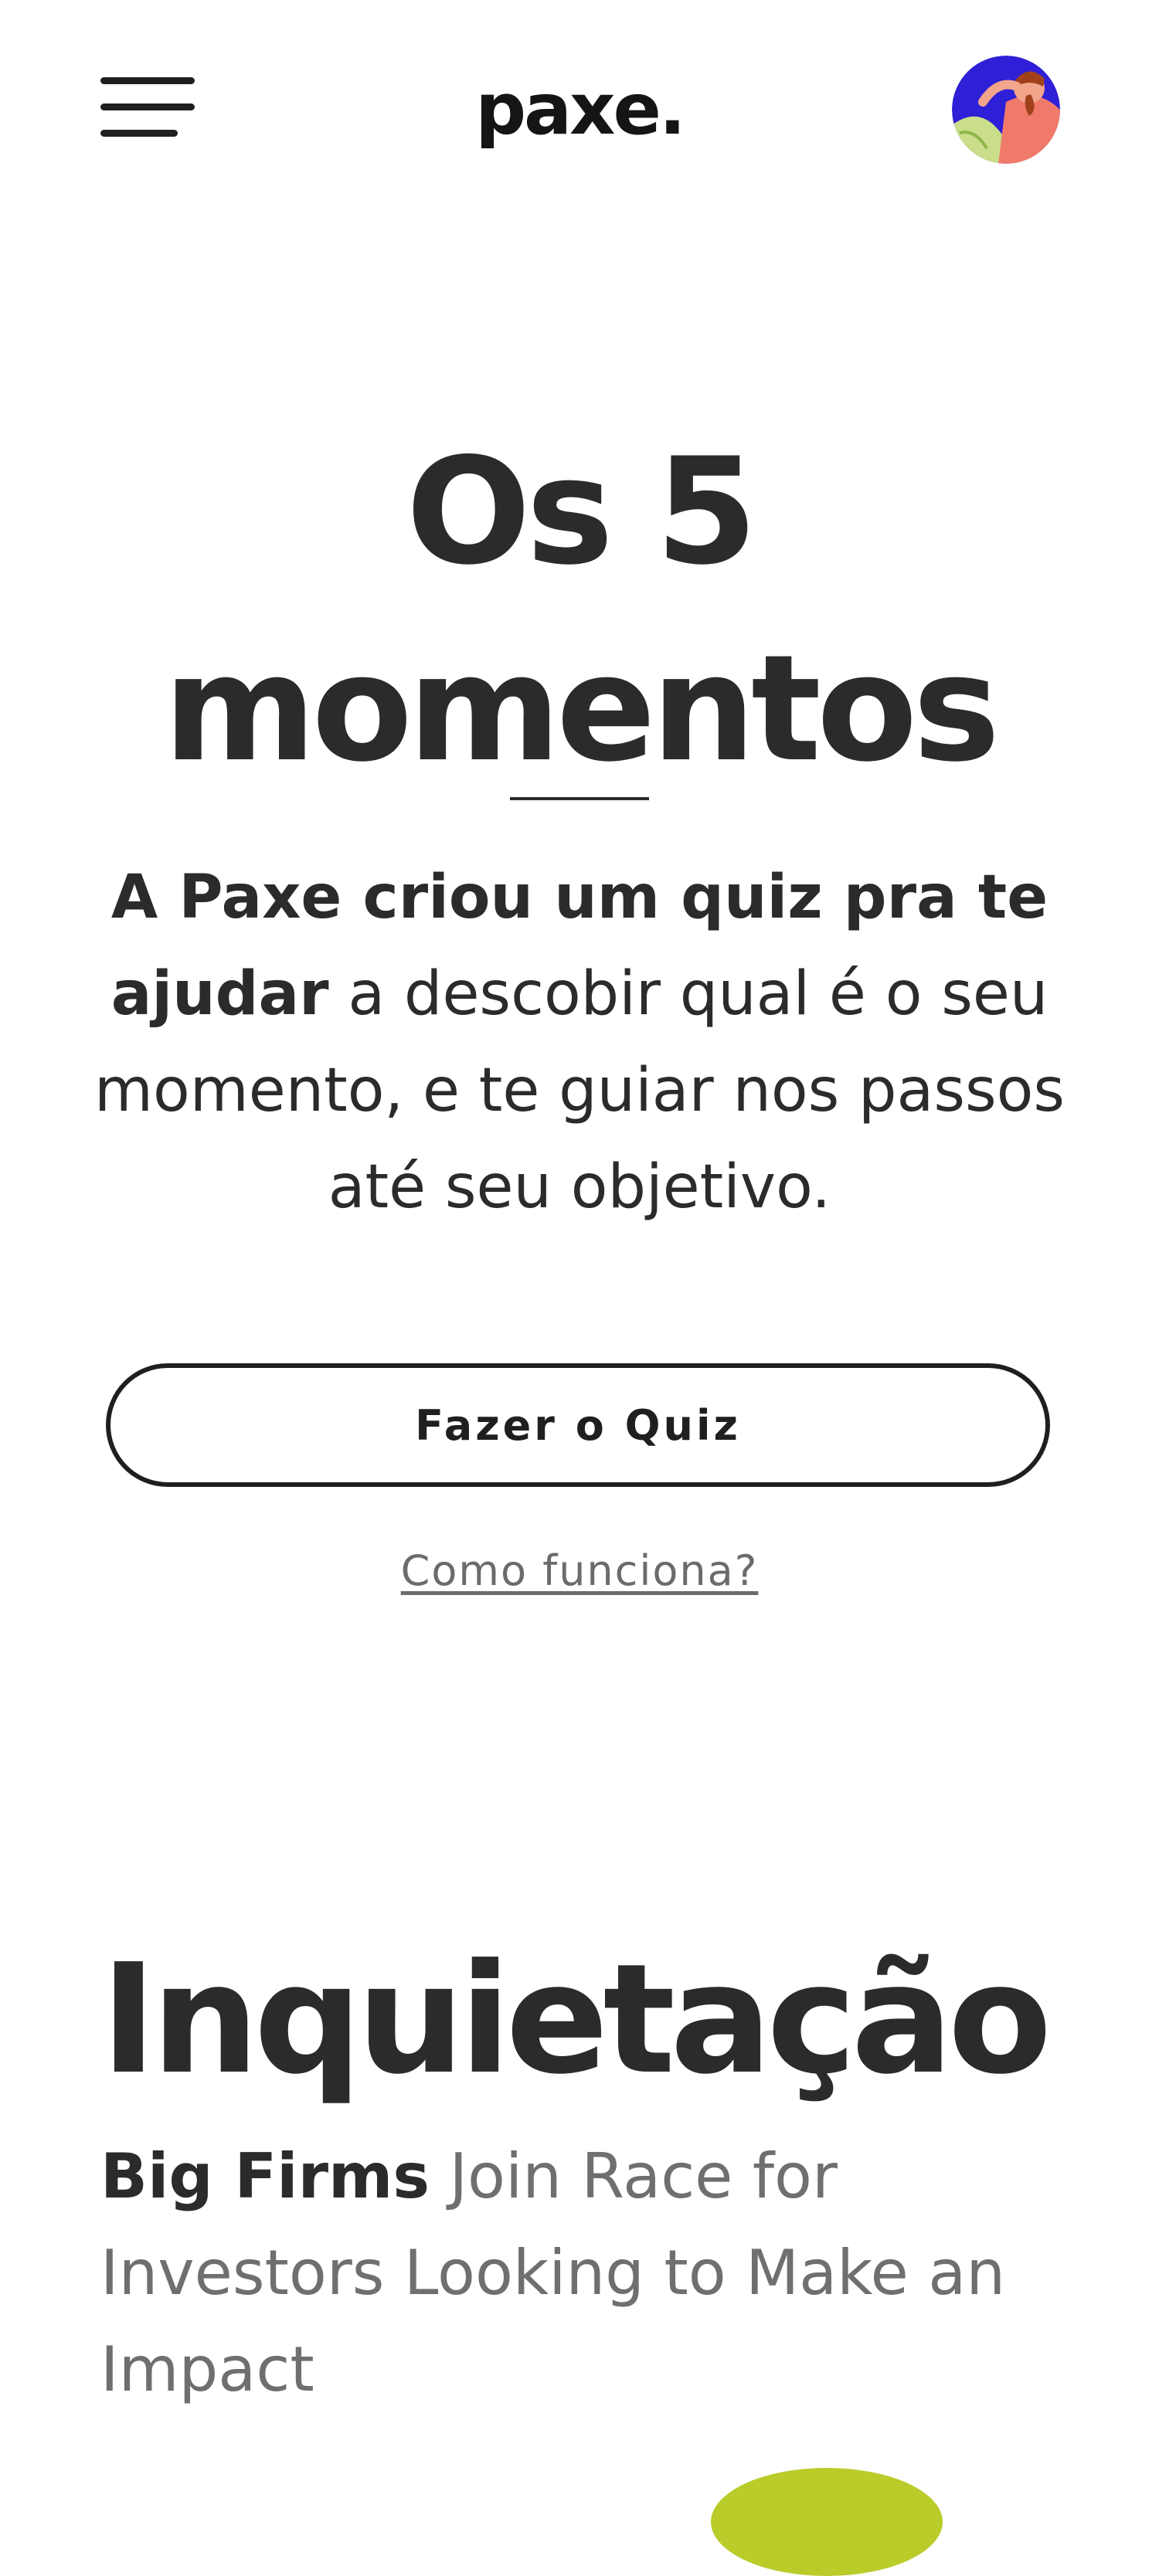 This screenshot has width=1159, height=2576. Describe the element at coordinates (578, 1425) in the screenshot. I see `take-quiz-button: Fazer o Quiz` at that location.